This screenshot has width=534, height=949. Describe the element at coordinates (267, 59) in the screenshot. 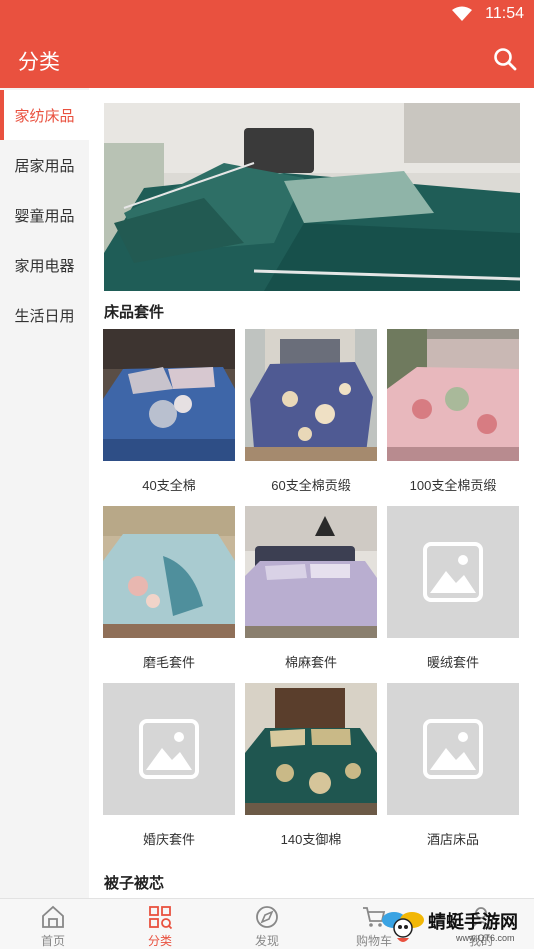

I see `app-bar: 分类` at that location.